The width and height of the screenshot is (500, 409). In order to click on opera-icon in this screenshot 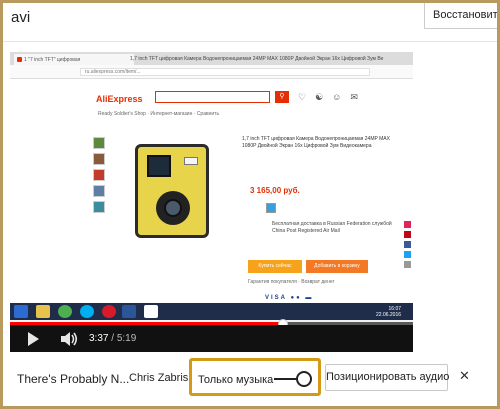, I will do `click(109, 311)`.